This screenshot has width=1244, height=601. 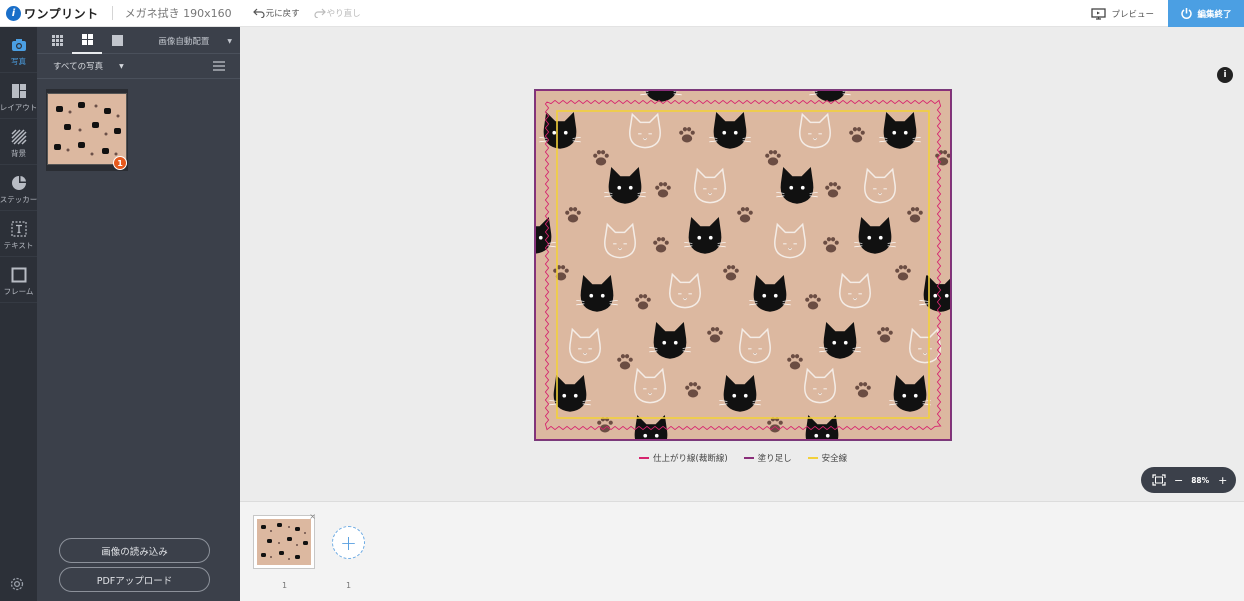 I want to click on monitor-icon, so click(x=1099, y=13).